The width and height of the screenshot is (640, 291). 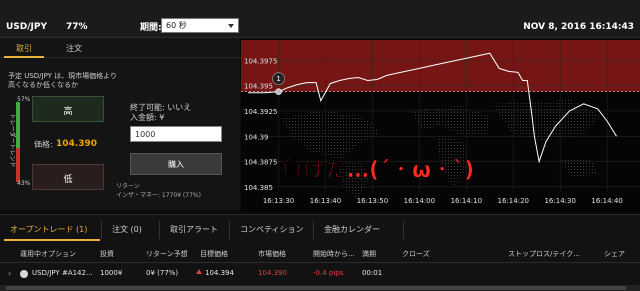 I want to click on cell-expiry: 00:01, so click(x=372, y=273).